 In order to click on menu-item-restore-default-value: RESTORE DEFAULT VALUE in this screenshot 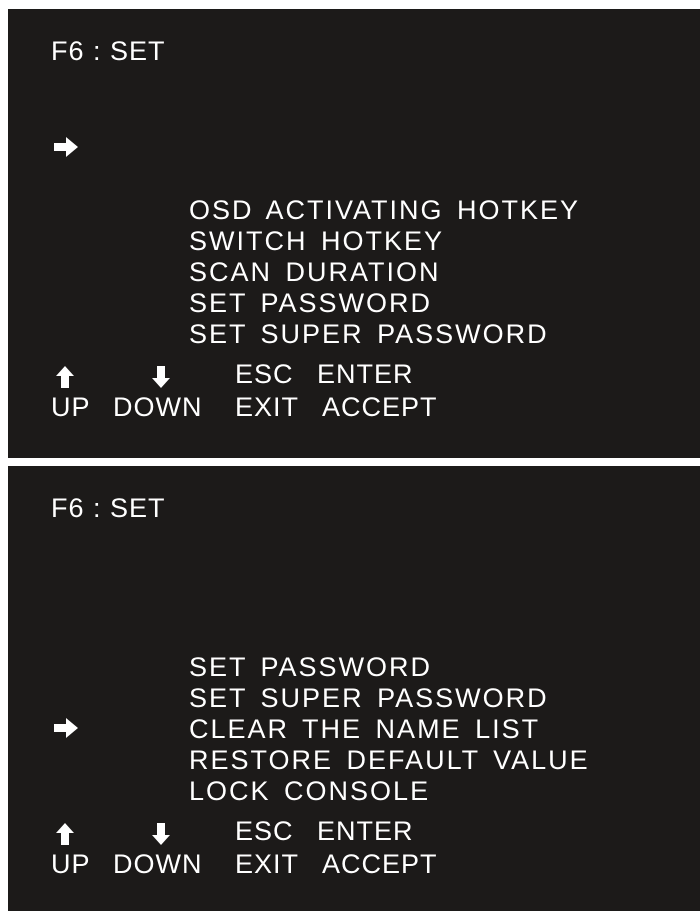, I will do `click(349, 729)`.